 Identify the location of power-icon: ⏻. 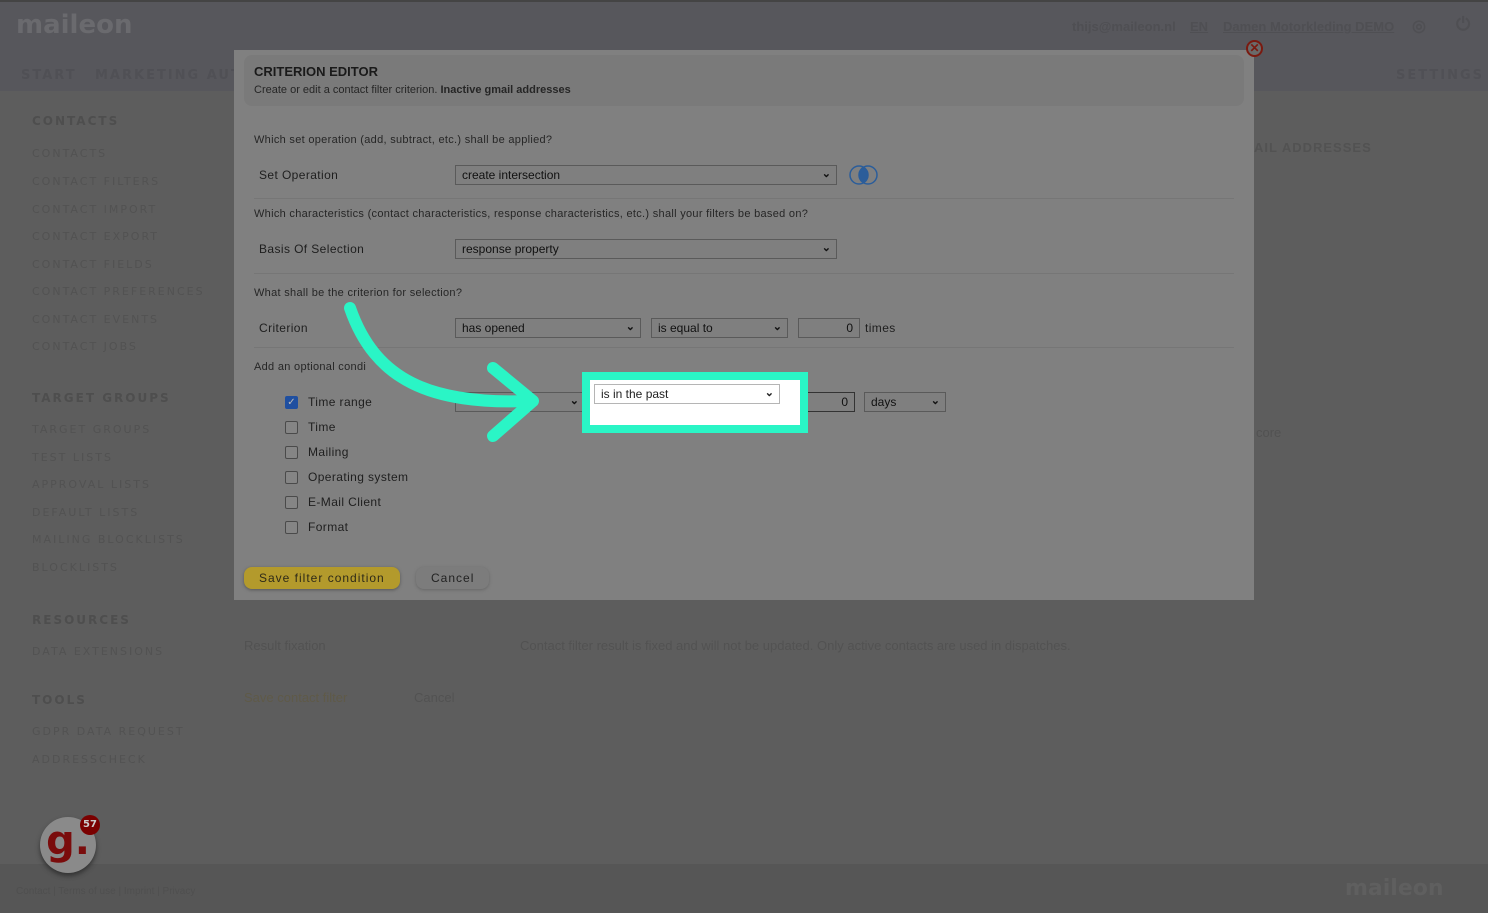
(1463, 24).